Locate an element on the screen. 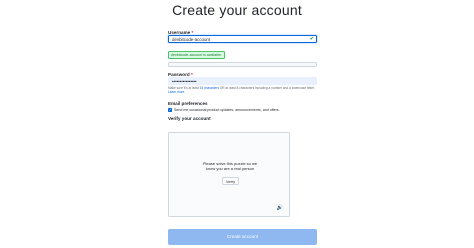 This screenshot has height=248, width=474. username-value: devbitcode-account is located at coordinates (191, 39).